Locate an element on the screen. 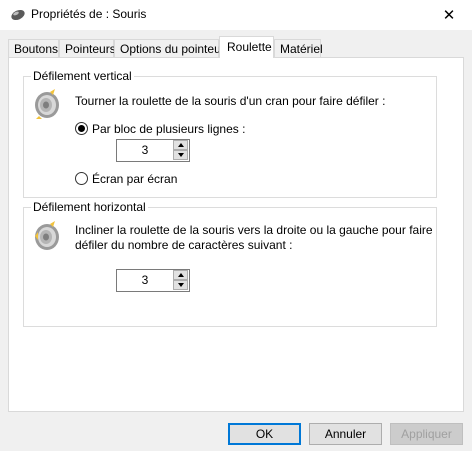 The width and height of the screenshot is (472, 451). apply-button: Appliquer is located at coordinates (426, 434).